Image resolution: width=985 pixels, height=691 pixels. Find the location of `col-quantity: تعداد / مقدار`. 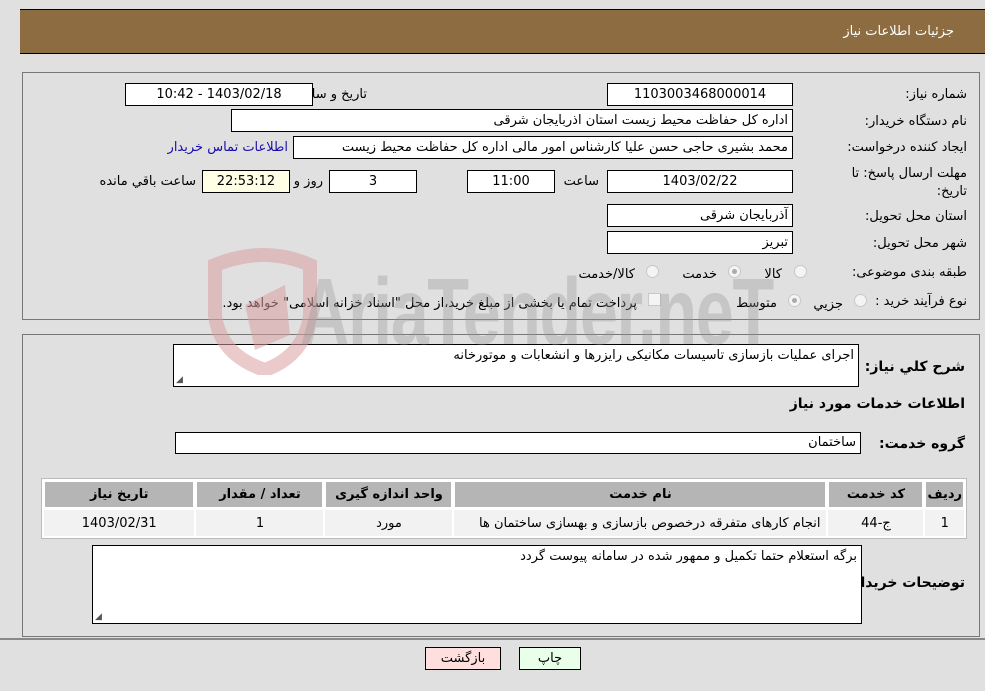

col-quantity: تعداد / مقدار is located at coordinates (260, 494).